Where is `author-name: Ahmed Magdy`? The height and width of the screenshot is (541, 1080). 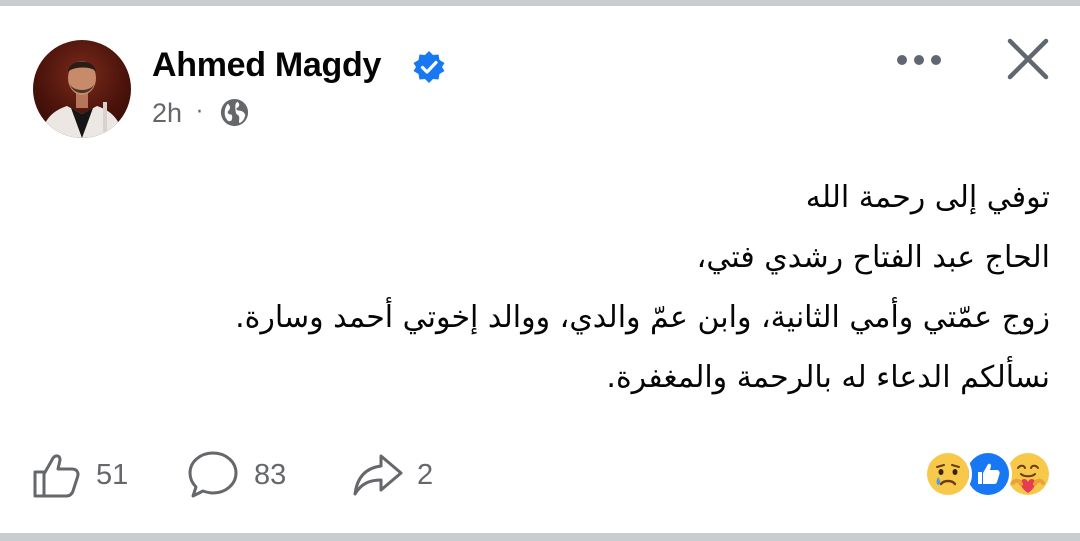 author-name: Ahmed Magdy is located at coordinates (266, 65).